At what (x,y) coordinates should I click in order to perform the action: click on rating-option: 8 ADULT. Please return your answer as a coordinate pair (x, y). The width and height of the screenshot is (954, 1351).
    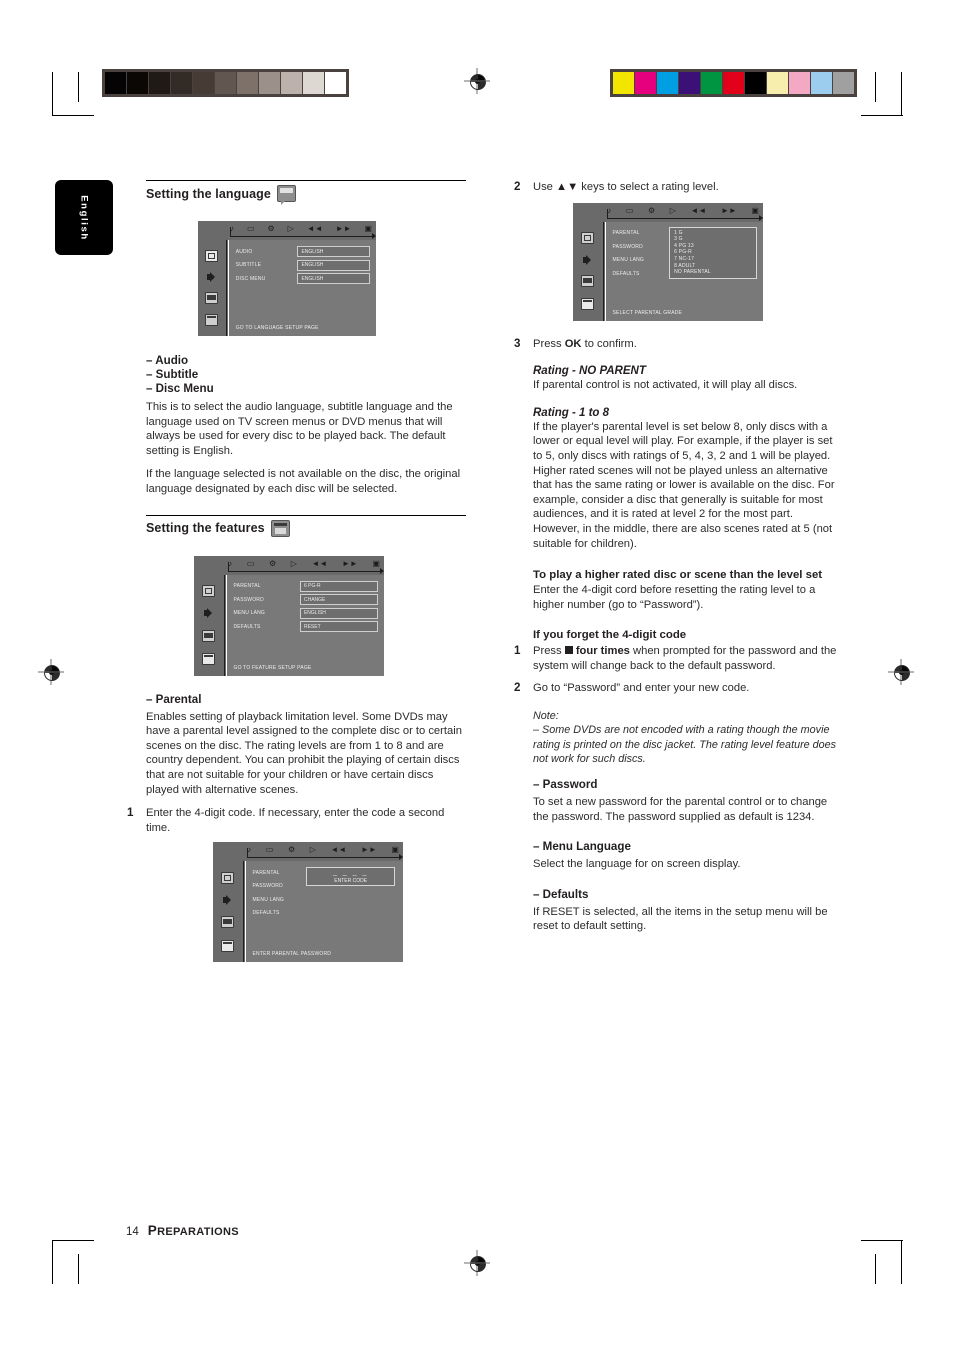
    Looking at the image, I should click on (715, 266).